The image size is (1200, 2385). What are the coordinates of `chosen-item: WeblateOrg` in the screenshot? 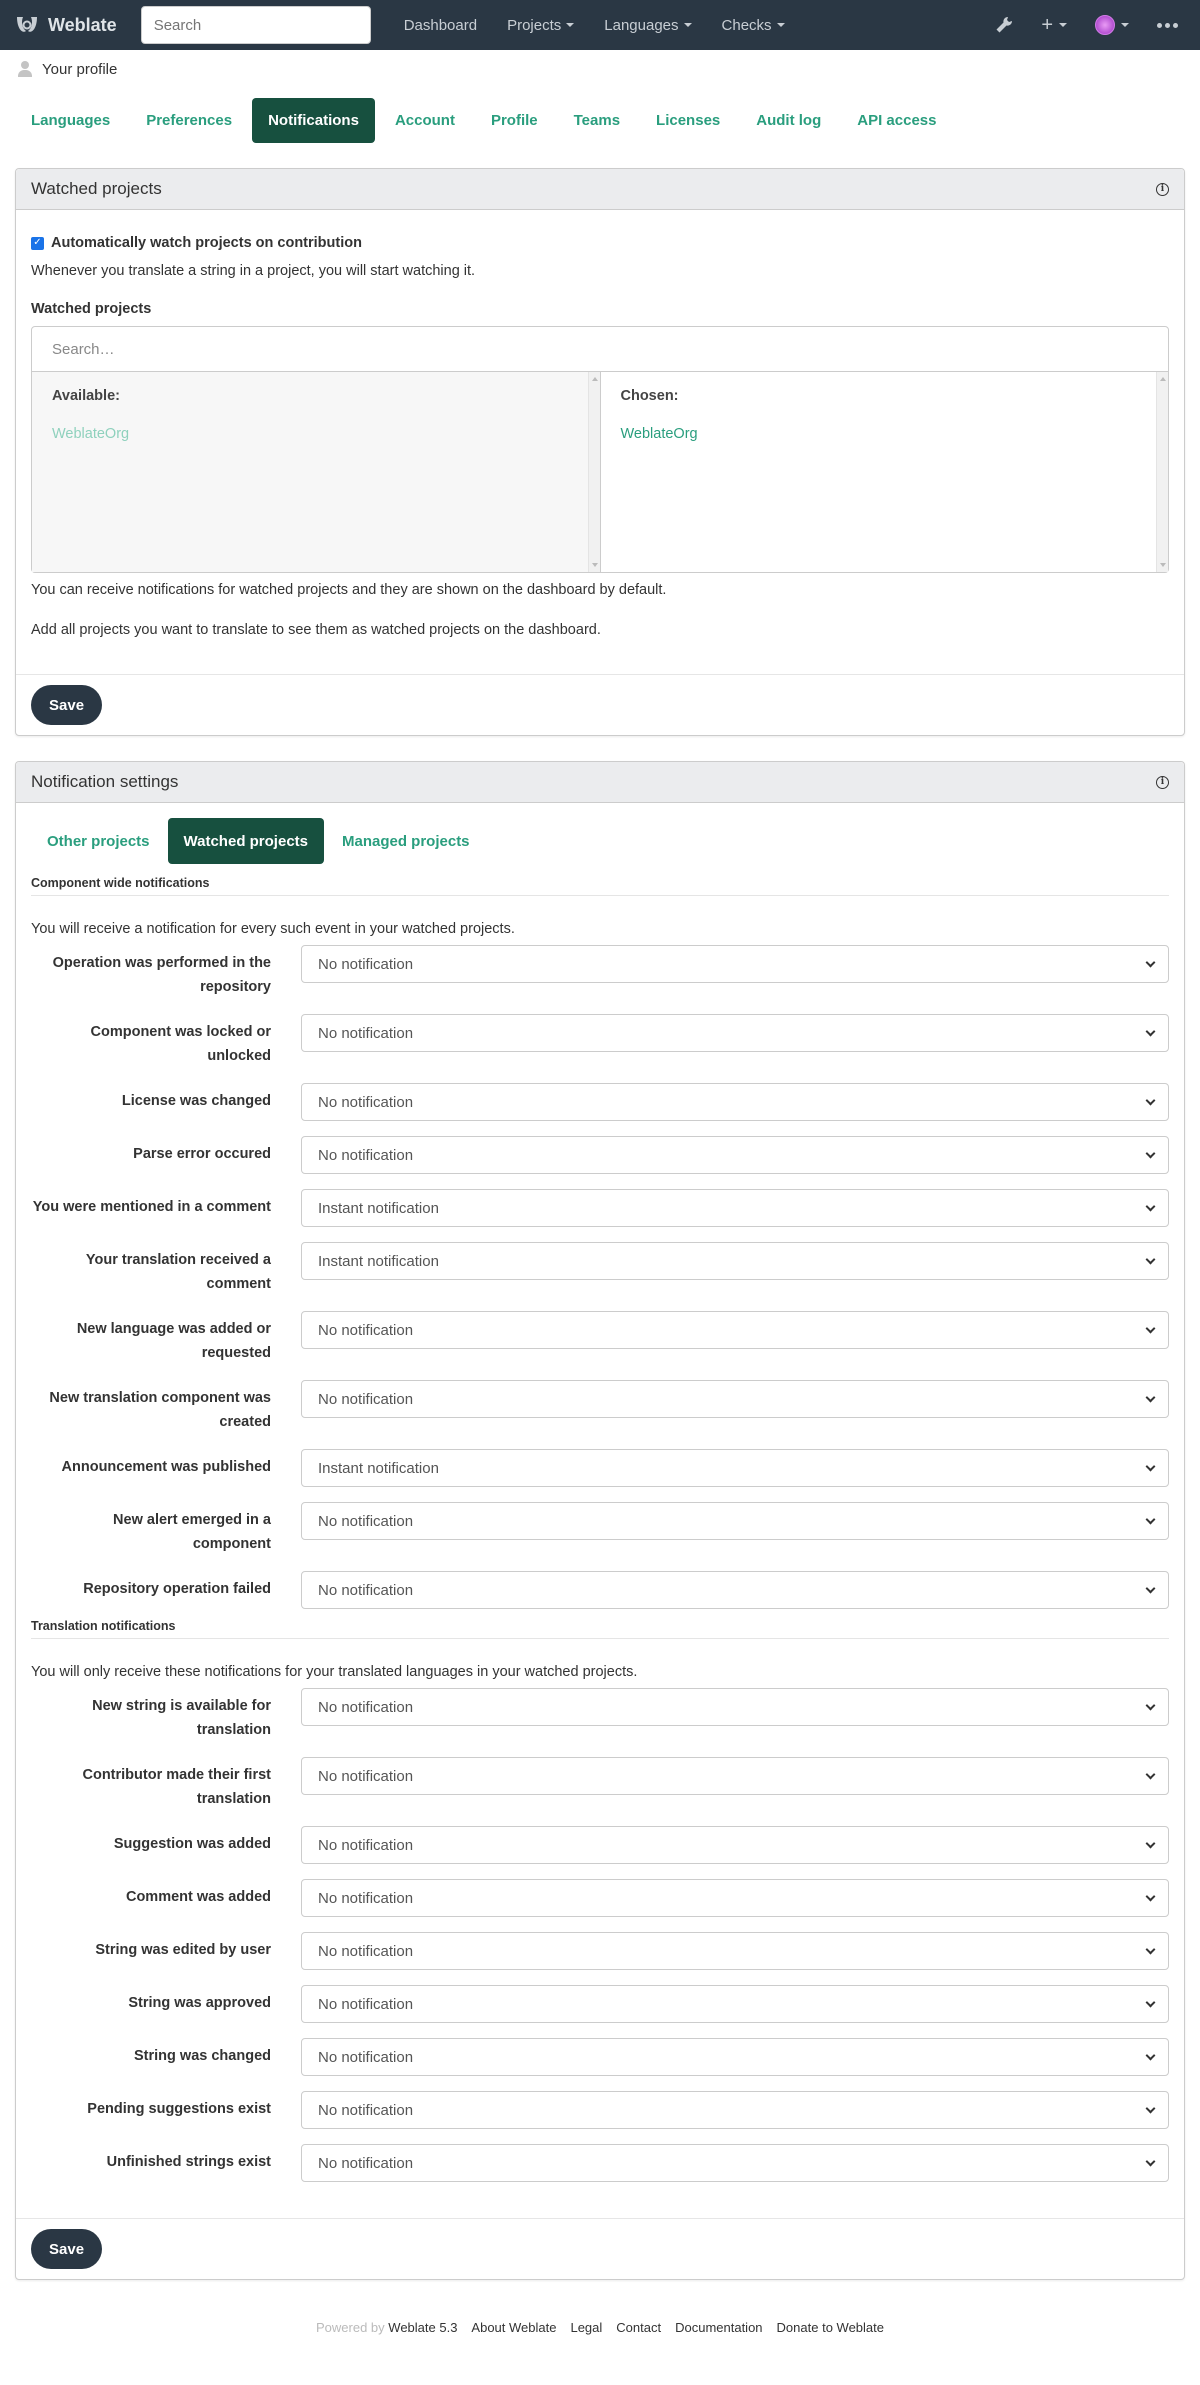 It's located at (885, 434).